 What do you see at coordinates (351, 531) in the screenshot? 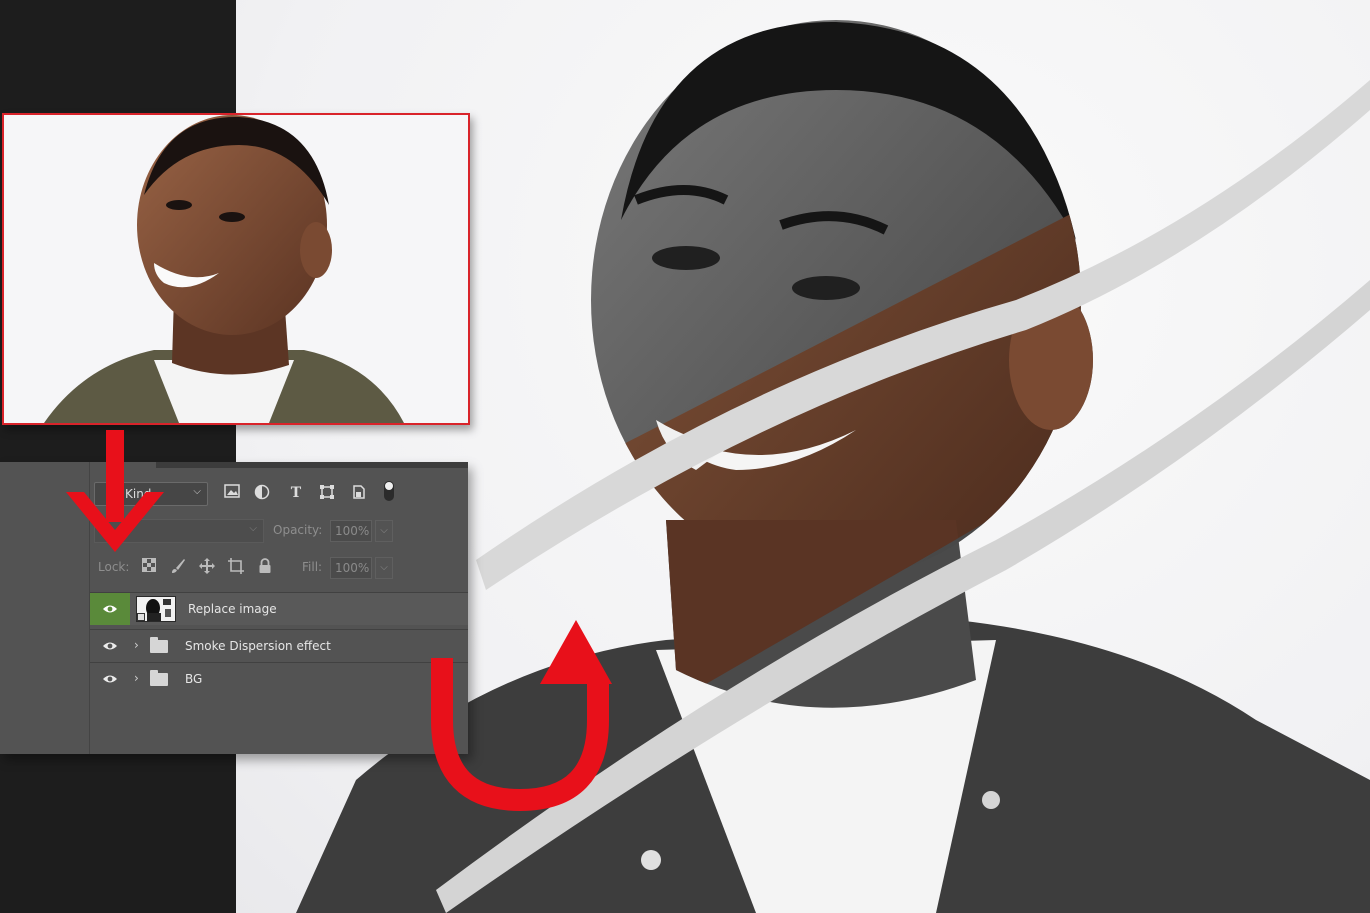
I see `opacity-input: 100%` at bounding box center [351, 531].